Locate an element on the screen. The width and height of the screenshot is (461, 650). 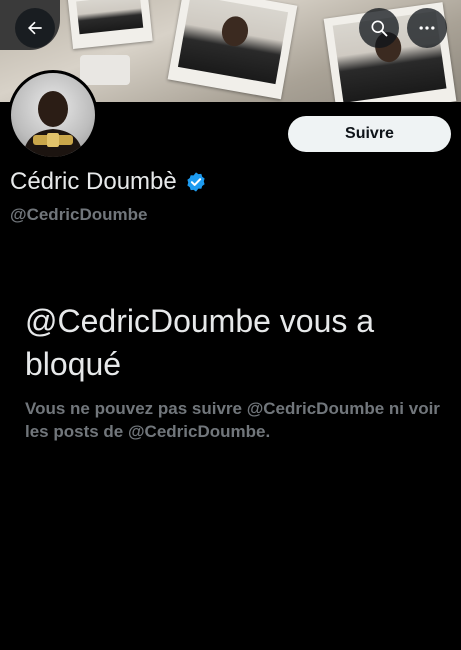
search-button is located at coordinates (379, 28).